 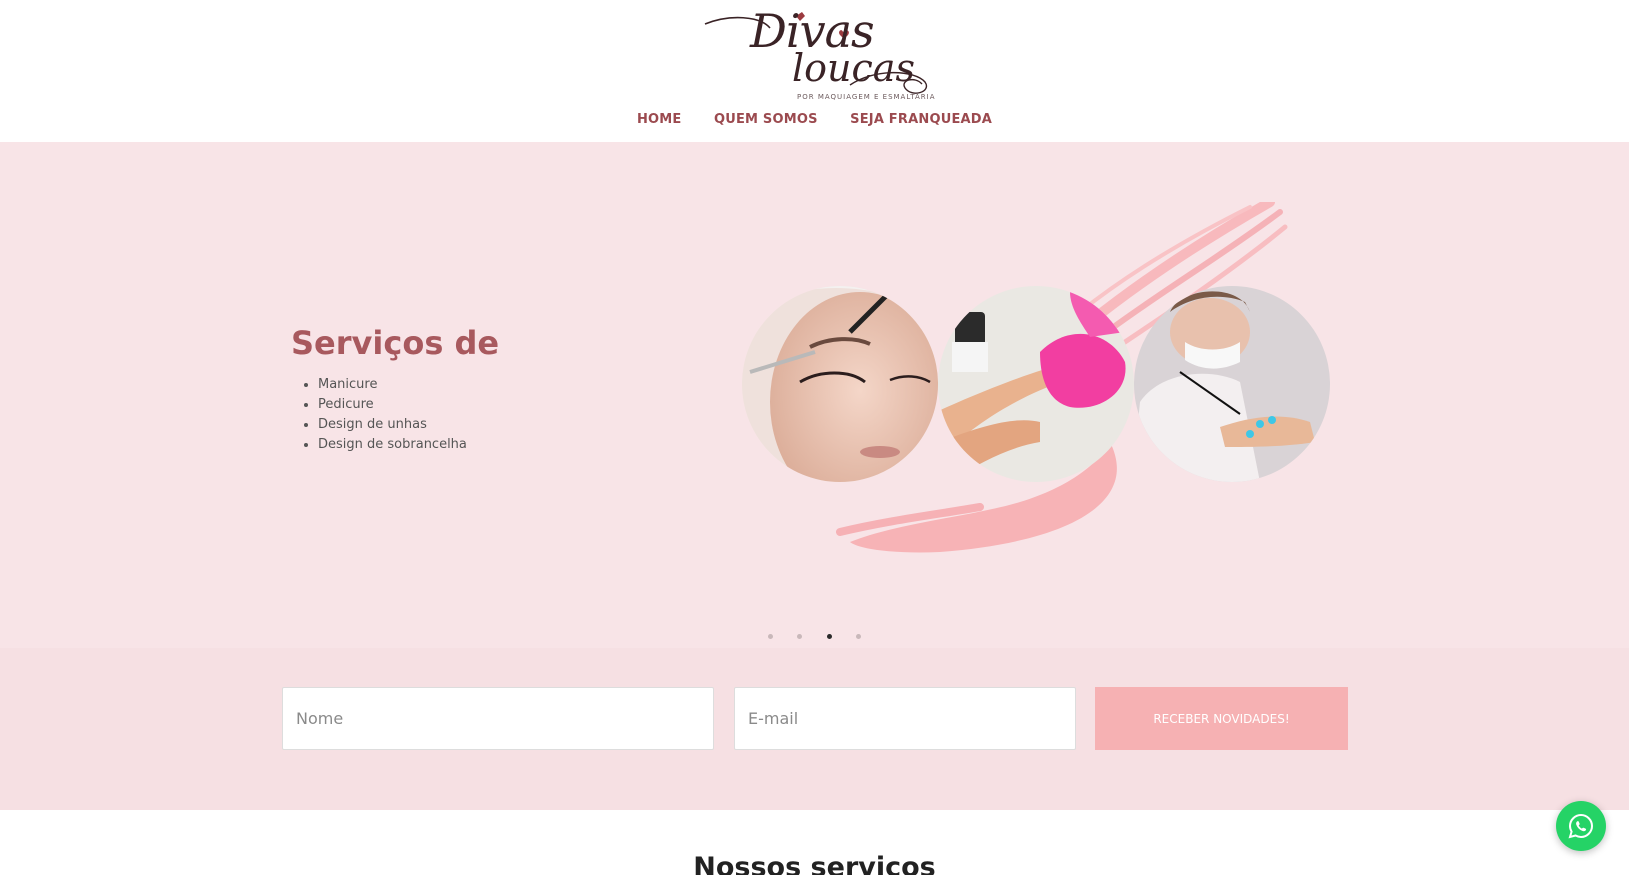 I want to click on services-section: Nossos serviços, so click(x=814, y=842).